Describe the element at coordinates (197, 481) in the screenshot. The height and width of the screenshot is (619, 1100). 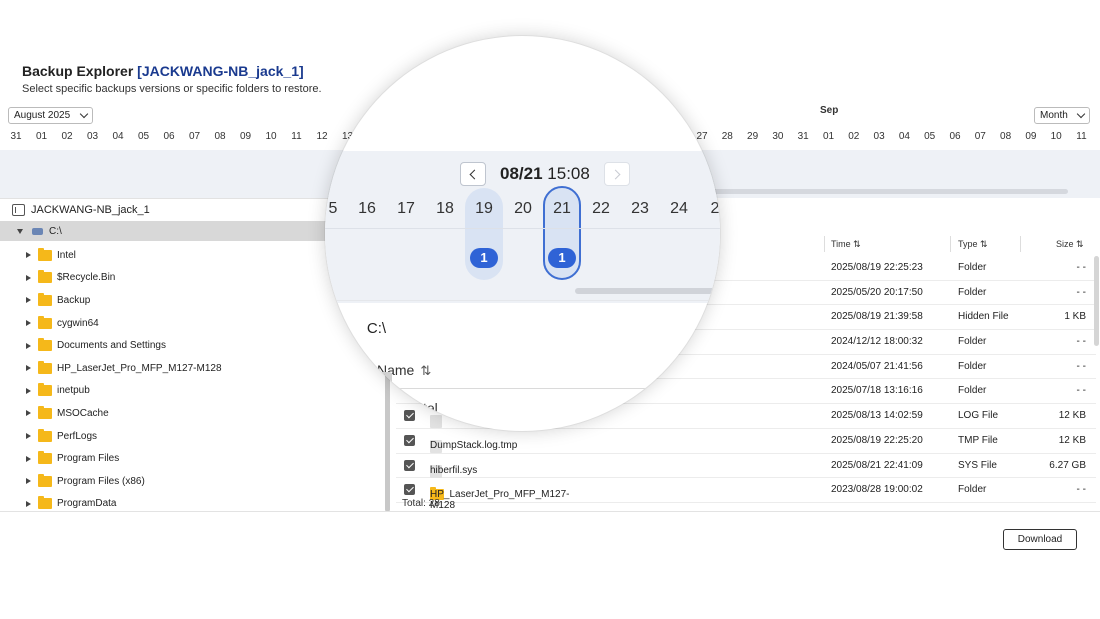
I see `tree-folder-item: Program Files (x86)` at that location.